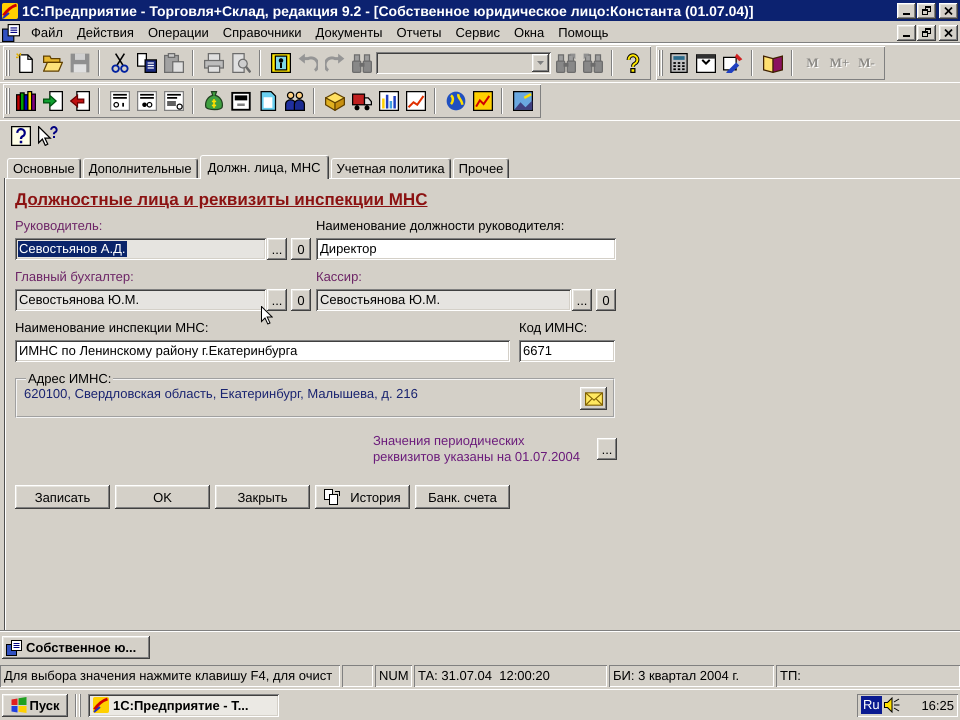 This screenshot has height=720, width=960. What do you see at coordinates (339, 277) in the screenshot?
I see `field-label: Кассир:` at bounding box center [339, 277].